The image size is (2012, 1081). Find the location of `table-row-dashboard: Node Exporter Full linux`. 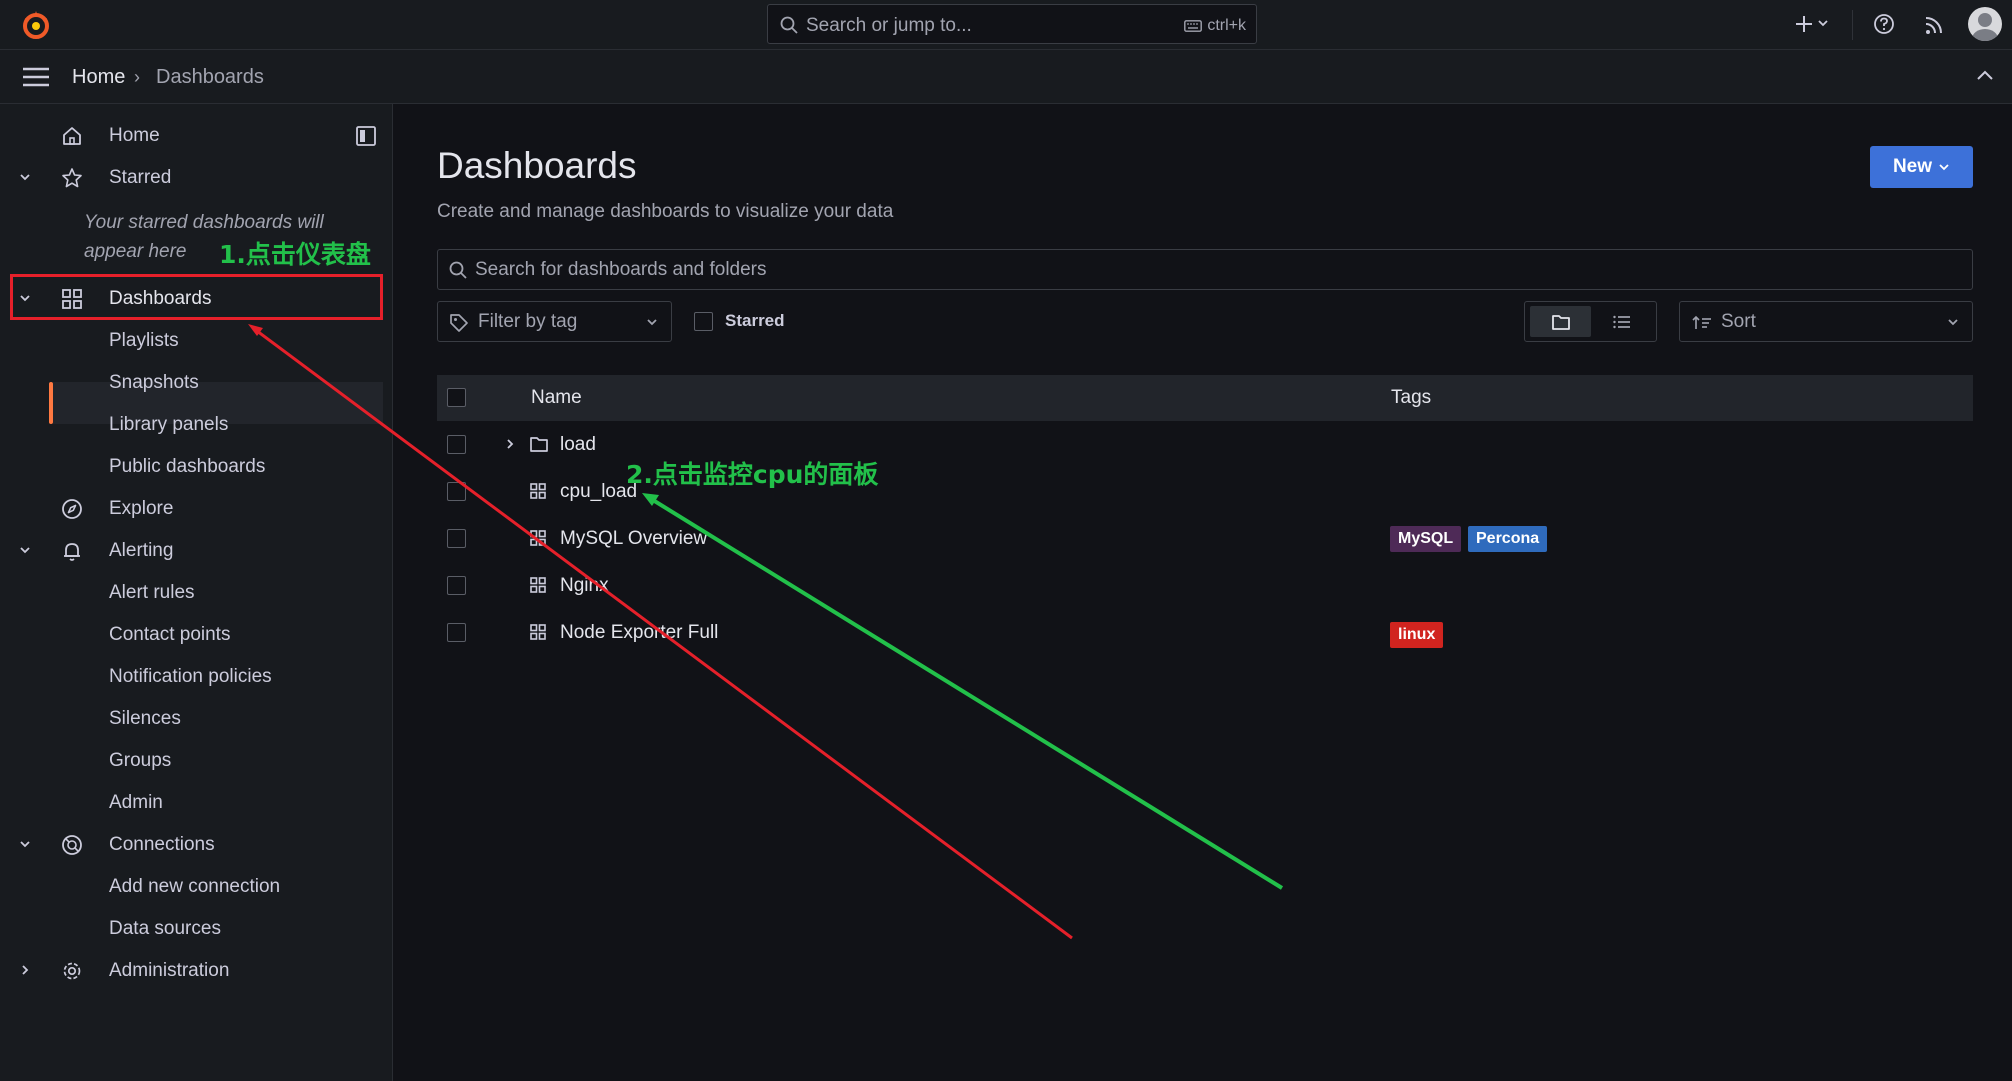

table-row-dashboard: Node Exporter Full linux is located at coordinates (1205, 632).